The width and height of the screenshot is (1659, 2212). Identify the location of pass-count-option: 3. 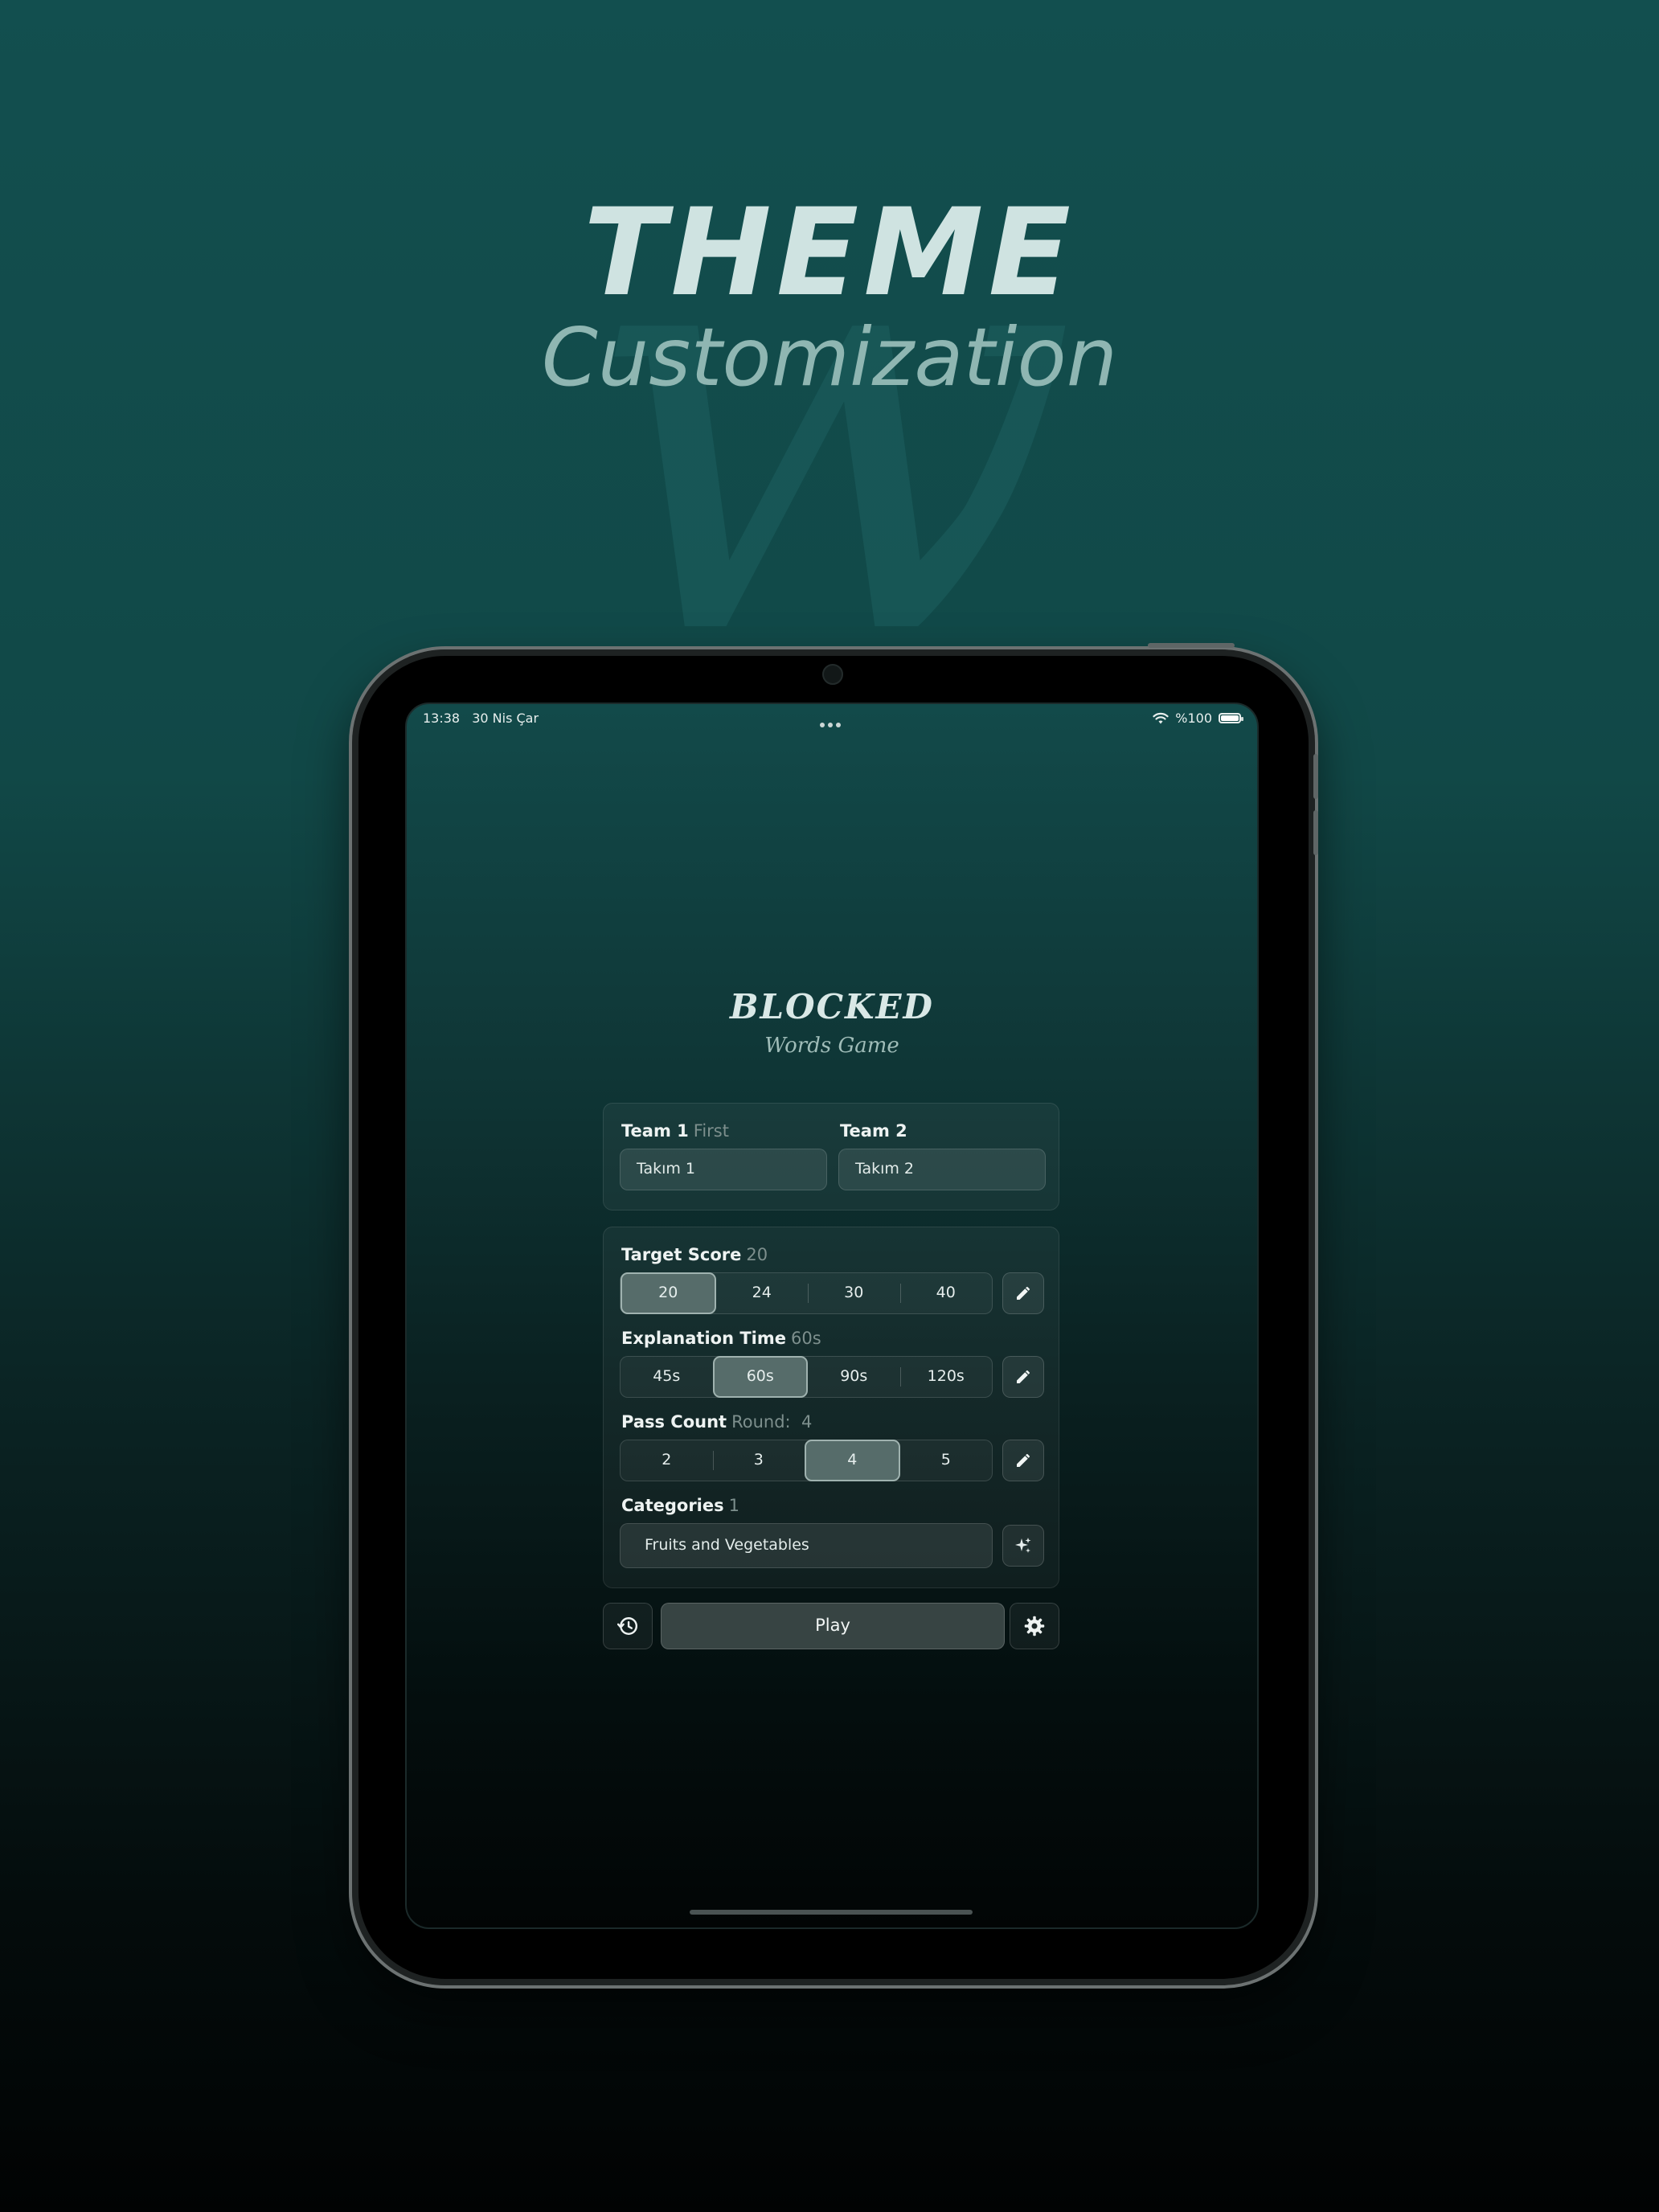
(758, 1460).